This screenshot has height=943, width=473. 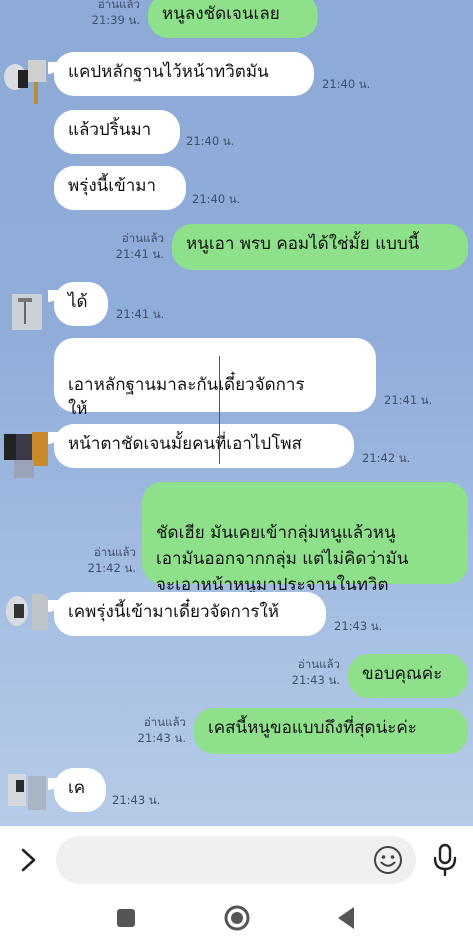 What do you see at coordinates (99, 560) in the screenshot?
I see `message-meta: อ่านแล้ว 21:42 น.` at bounding box center [99, 560].